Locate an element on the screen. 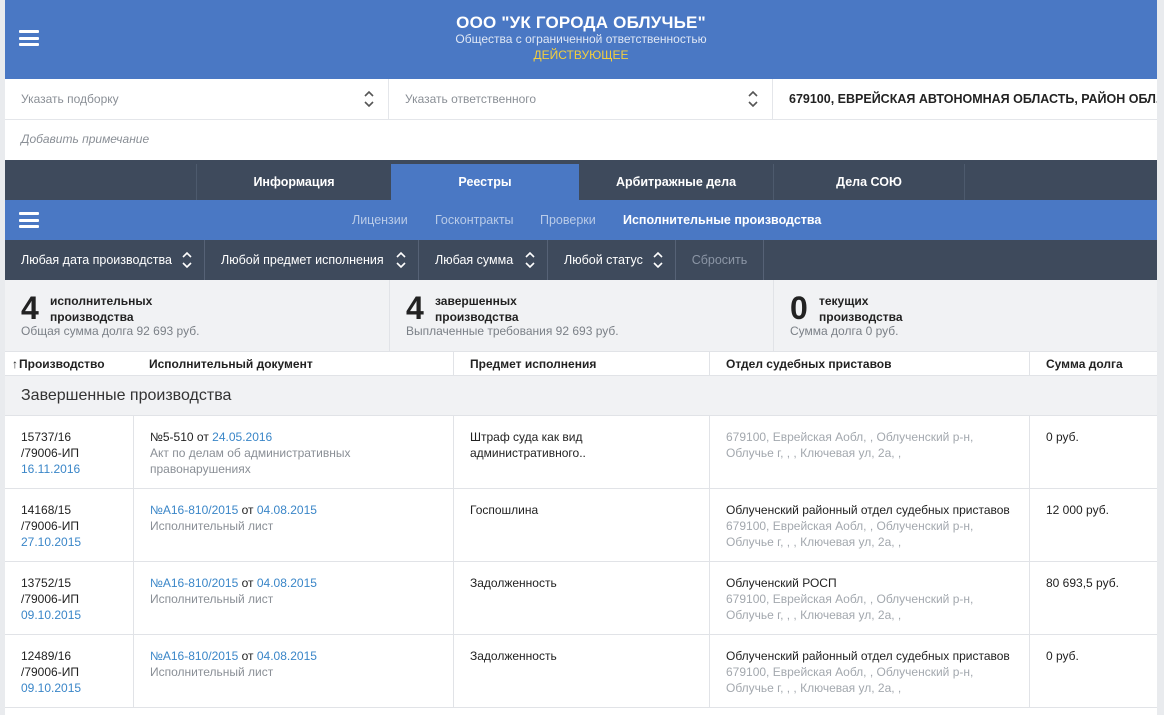 The width and height of the screenshot is (1164, 715). filter-subject: Любой предмет исполнения is located at coordinates (312, 260).